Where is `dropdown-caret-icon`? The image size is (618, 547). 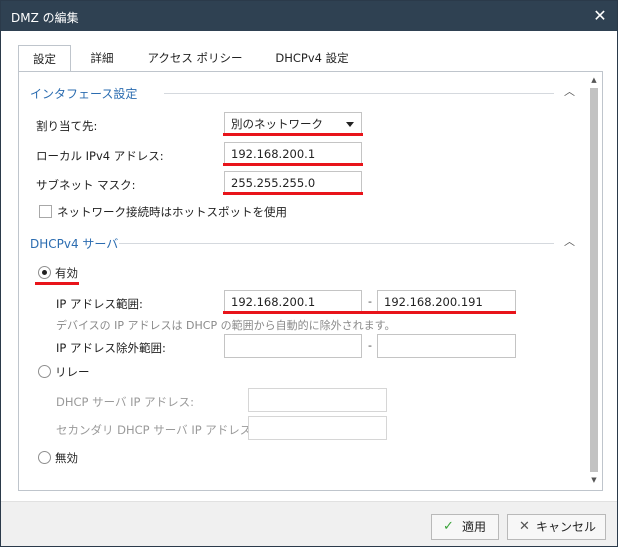 dropdown-caret-icon is located at coordinates (350, 124).